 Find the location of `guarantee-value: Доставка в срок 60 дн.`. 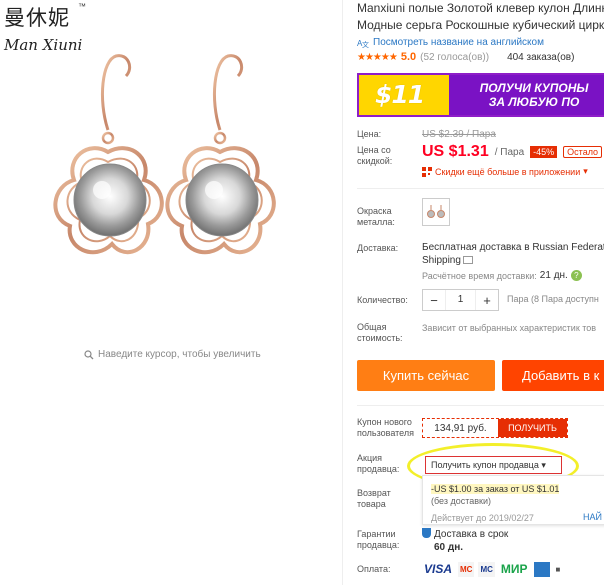

guarantee-value: Доставка в срок 60 дн. is located at coordinates (465, 541).